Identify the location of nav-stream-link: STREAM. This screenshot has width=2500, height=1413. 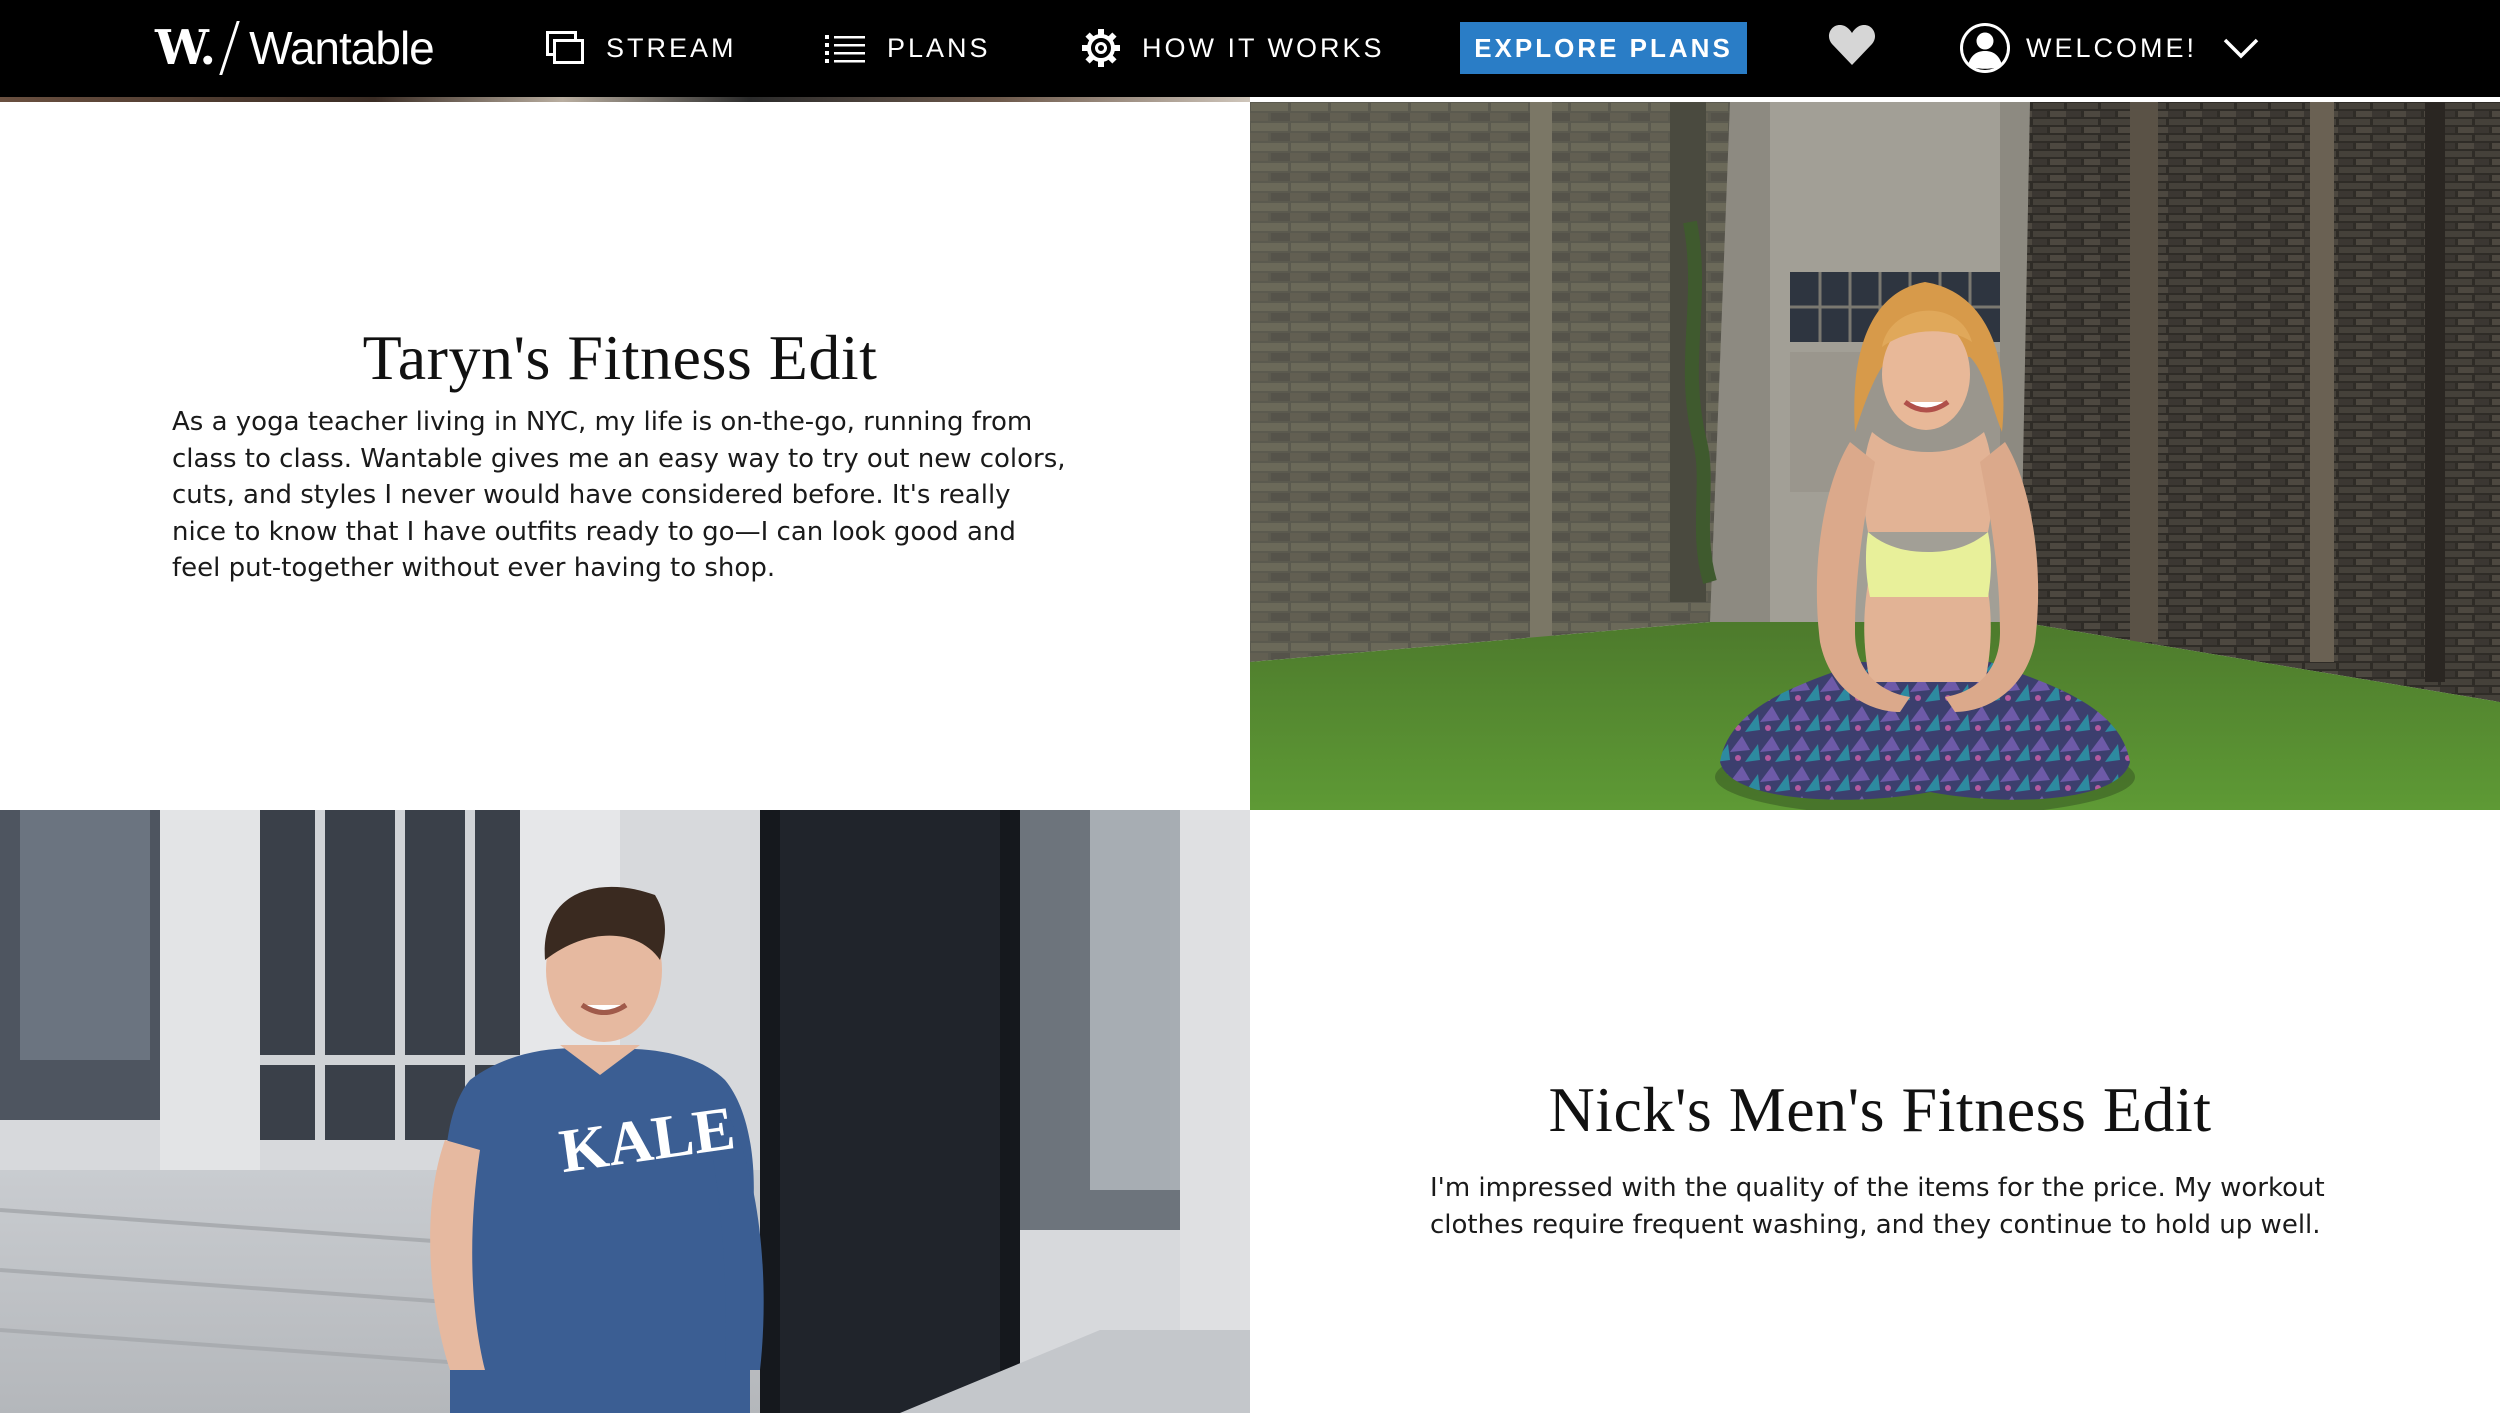
(641, 48).